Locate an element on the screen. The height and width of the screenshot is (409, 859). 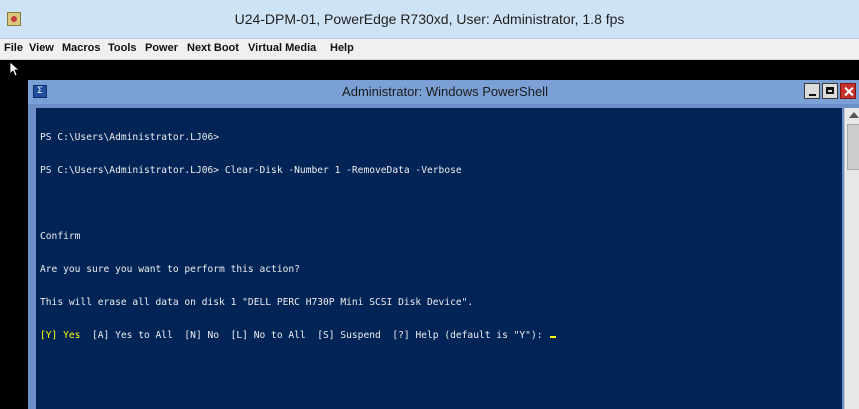
minimize-button is located at coordinates (812, 91).